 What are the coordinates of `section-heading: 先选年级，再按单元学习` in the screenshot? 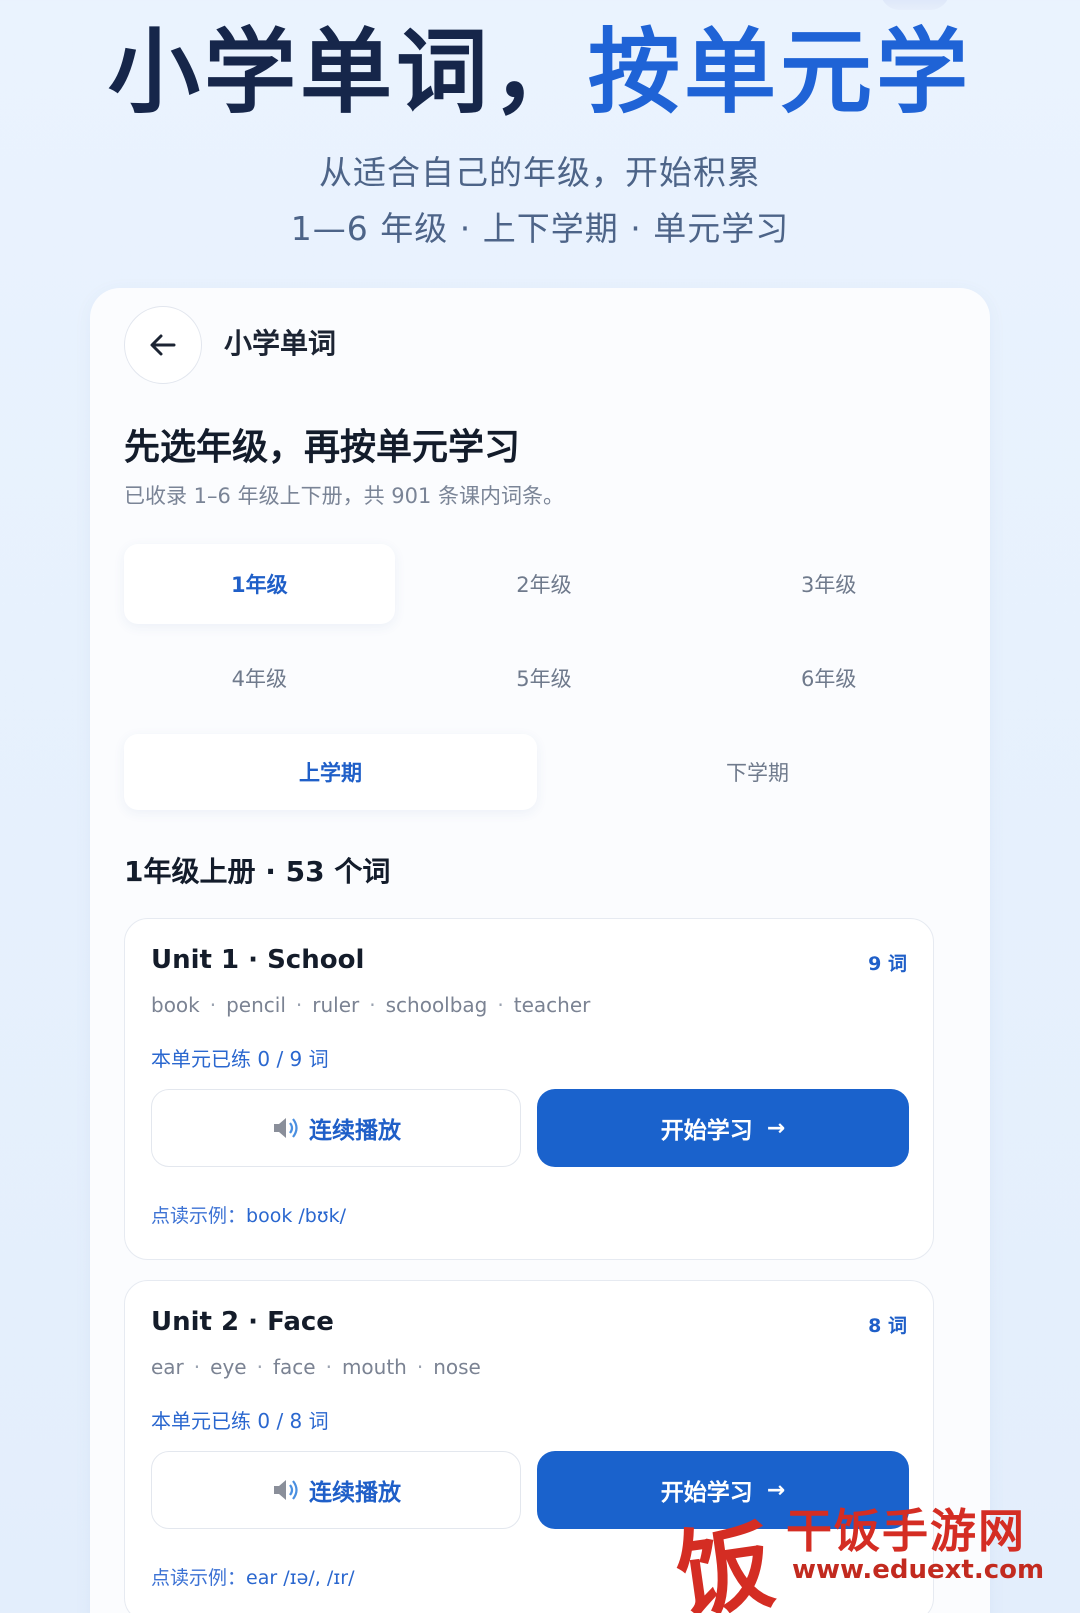 It's located at (322, 447).